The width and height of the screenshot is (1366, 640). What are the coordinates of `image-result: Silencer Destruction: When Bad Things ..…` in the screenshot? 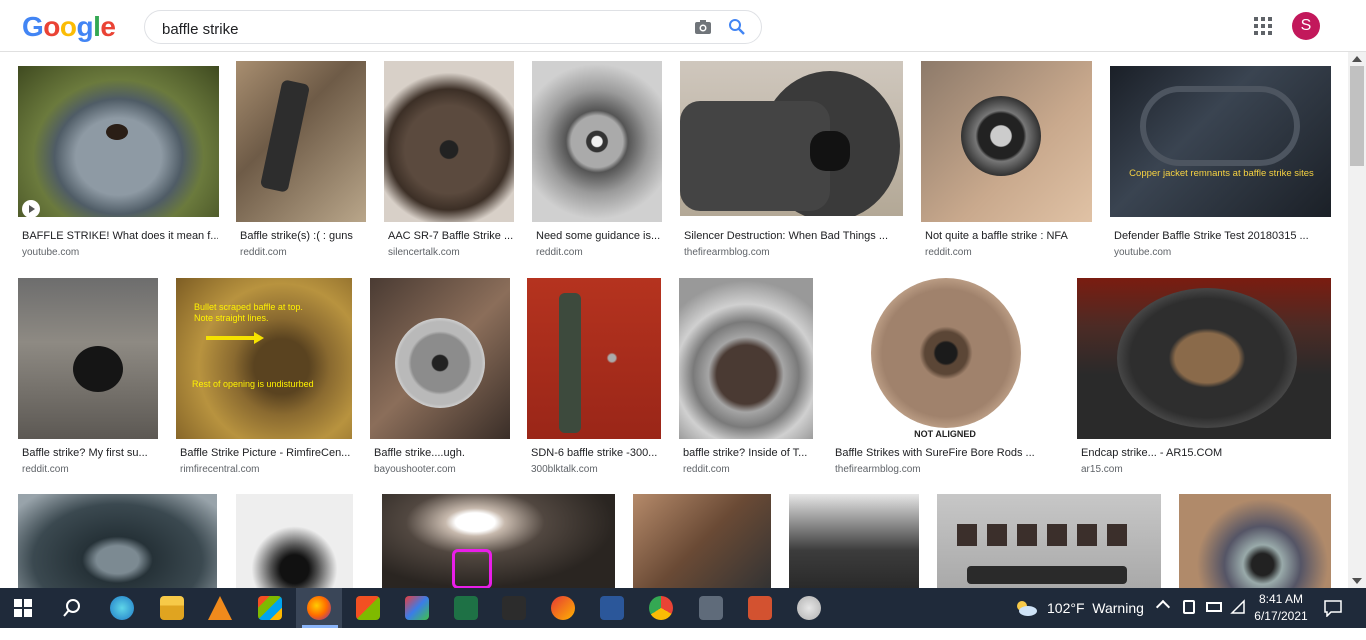 It's located at (791, 163).